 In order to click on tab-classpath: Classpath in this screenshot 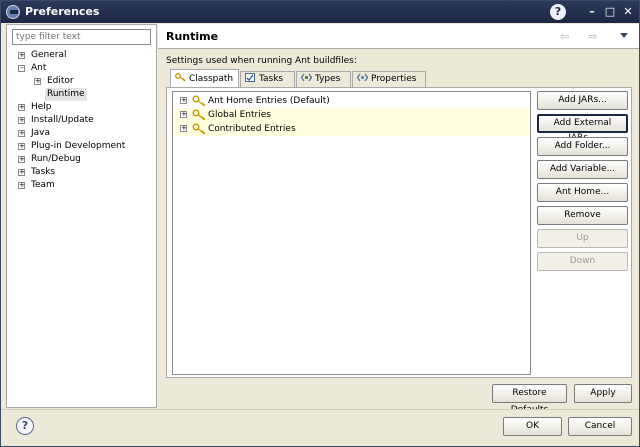, I will do `click(204, 78)`.